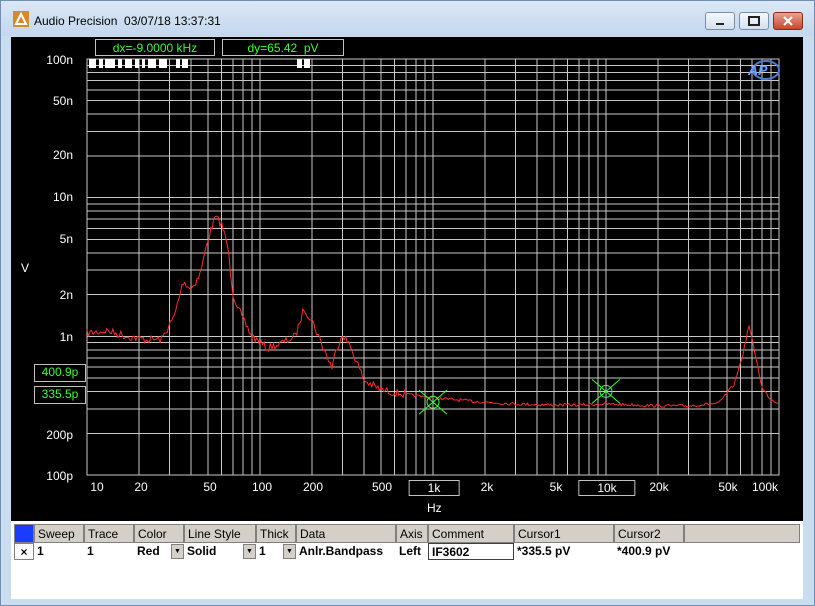  Describe the element at coordinates (62, 197) in the screenshot. I see `y-tick-label: 10n` at that location.